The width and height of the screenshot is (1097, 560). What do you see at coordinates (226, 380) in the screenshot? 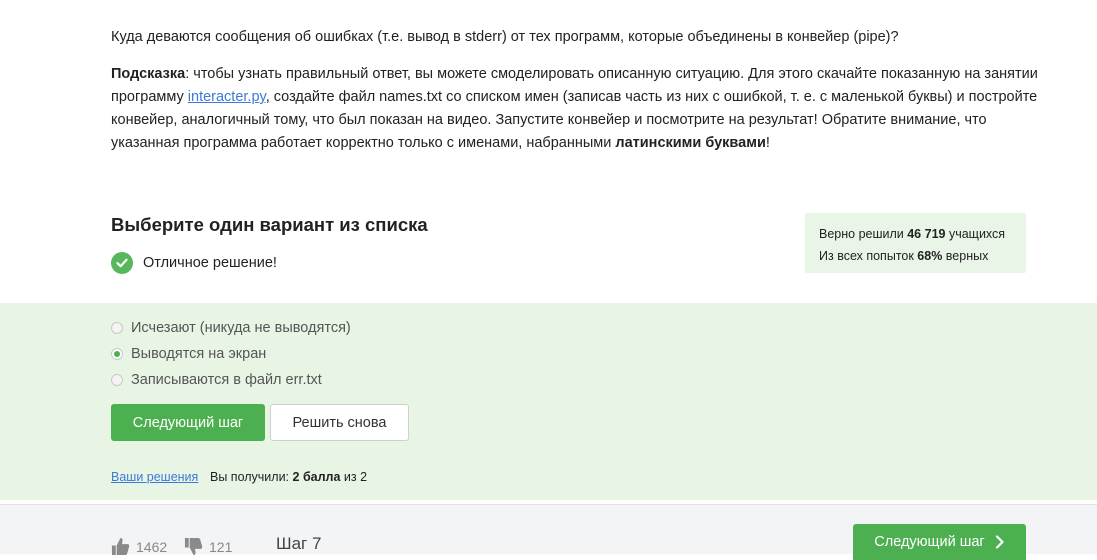
I see `option-label: Записываются в файл err.txt` at bounding box center [226, 380].